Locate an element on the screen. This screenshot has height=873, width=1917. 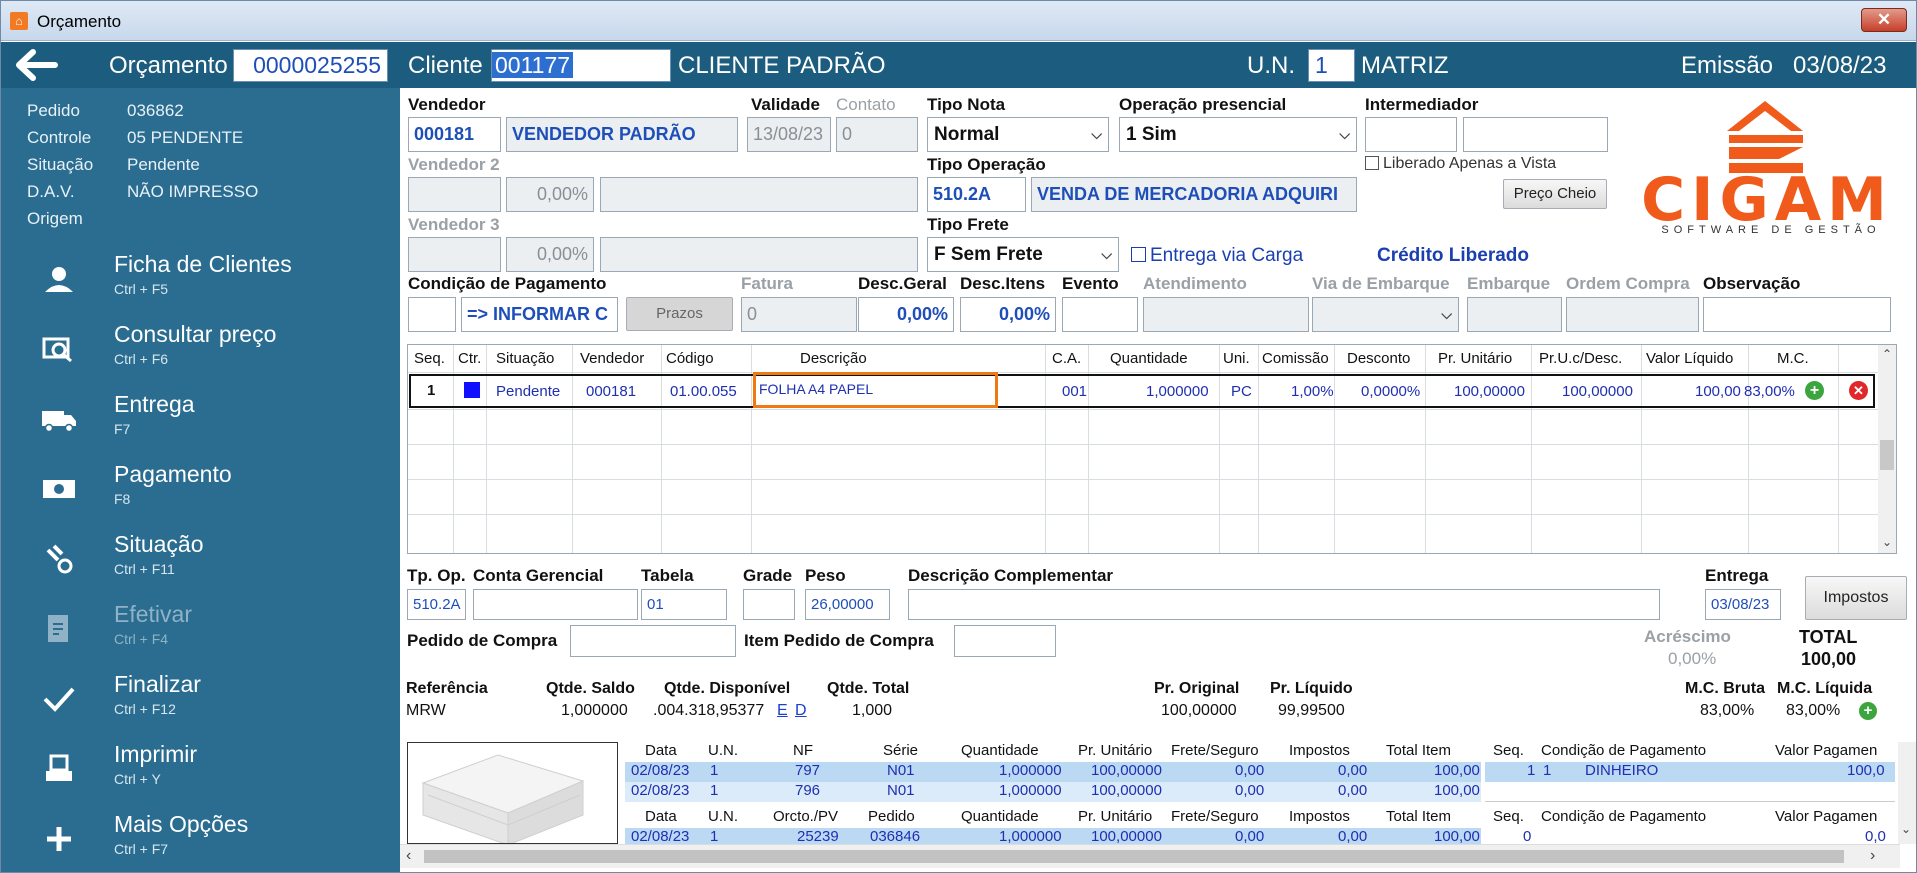
conta-gerencial-field is located at coordinates (555, 604).